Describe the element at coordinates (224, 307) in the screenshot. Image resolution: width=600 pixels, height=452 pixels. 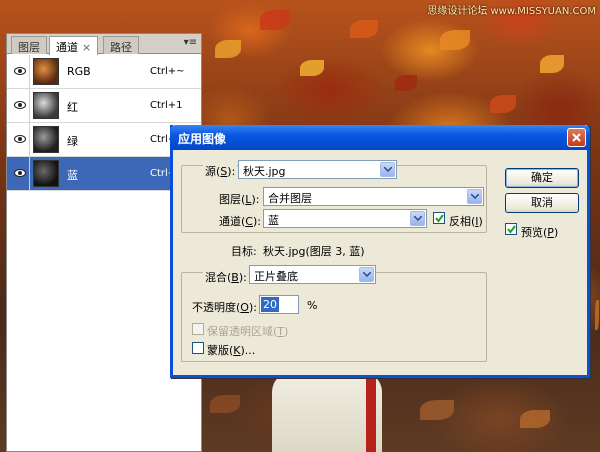
I see `opacity-label: 不透明度(O):` at that location.